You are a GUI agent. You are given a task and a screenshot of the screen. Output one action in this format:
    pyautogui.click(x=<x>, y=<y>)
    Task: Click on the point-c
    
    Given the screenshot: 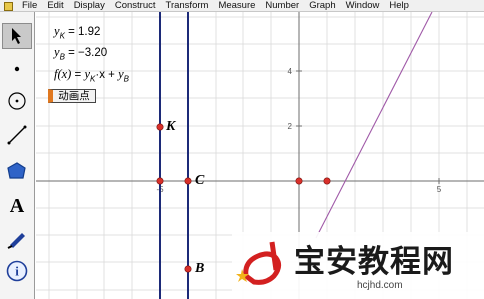 What is the action you would take?
    pyautogui.click(x=188, y=181)
    